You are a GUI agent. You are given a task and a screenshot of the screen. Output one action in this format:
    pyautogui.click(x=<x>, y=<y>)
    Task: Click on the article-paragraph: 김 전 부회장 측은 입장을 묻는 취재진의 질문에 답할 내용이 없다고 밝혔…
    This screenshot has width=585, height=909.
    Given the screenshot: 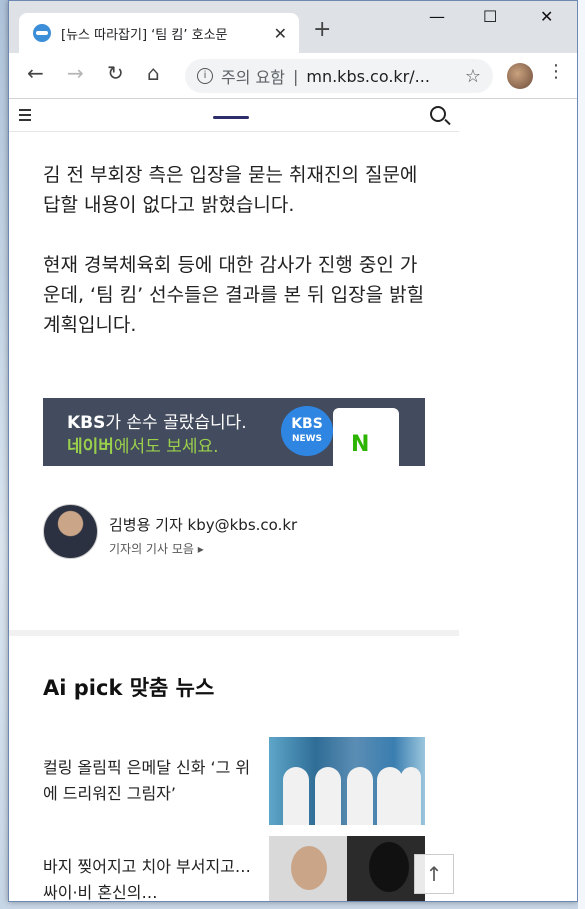 What is the action you would take?
    pyautogui.click(x=230, y=190)
    